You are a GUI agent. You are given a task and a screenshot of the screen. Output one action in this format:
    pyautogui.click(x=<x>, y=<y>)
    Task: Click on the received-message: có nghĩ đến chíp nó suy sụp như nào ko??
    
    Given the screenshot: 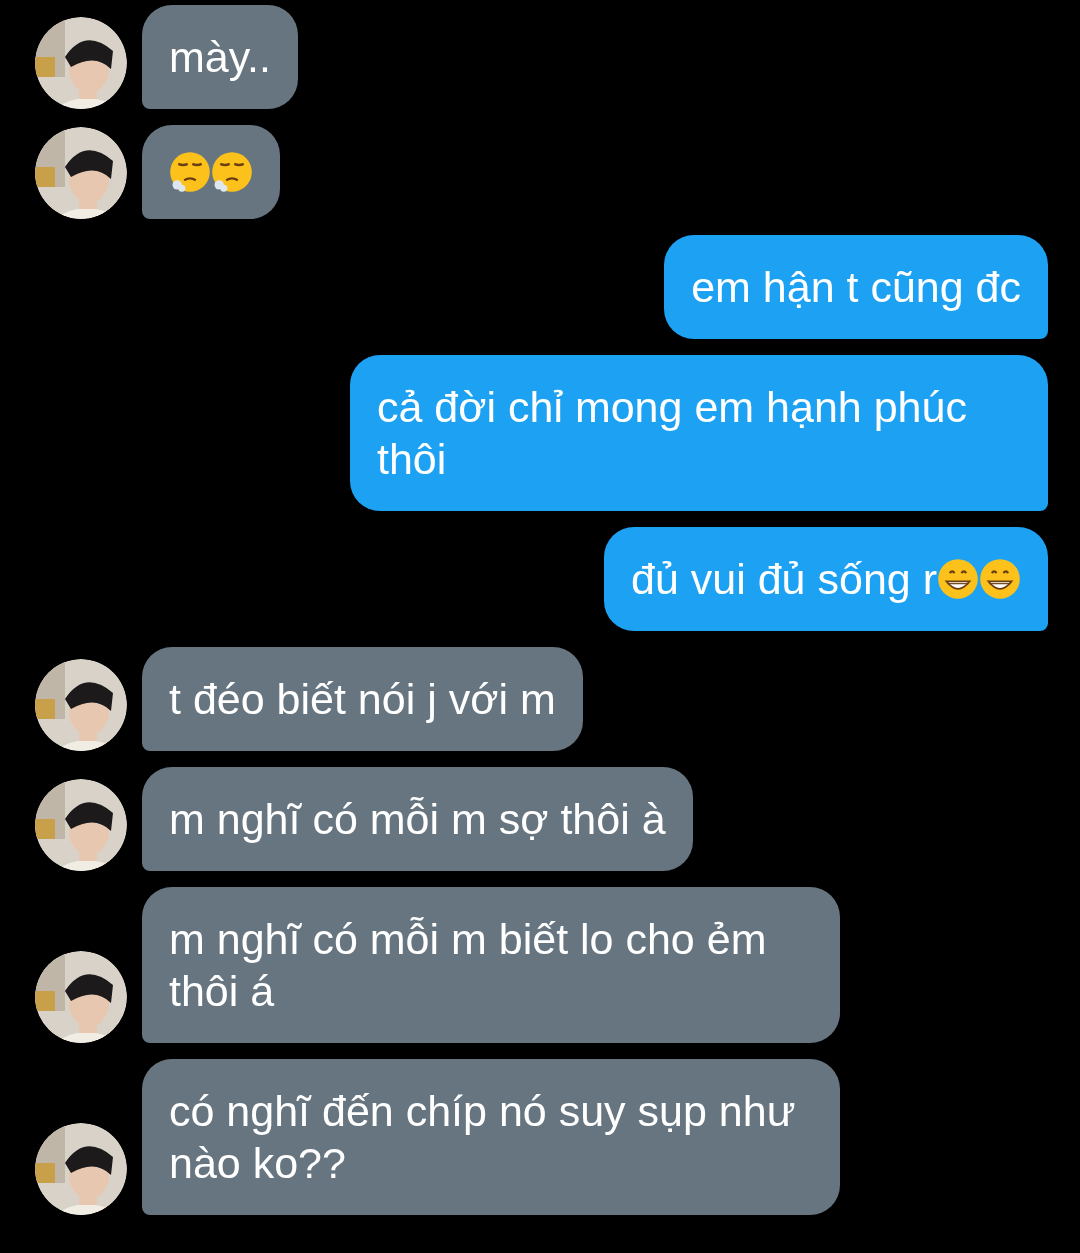 What is the action you would take?
    pyautogui.click(x=491, y=1137)
    